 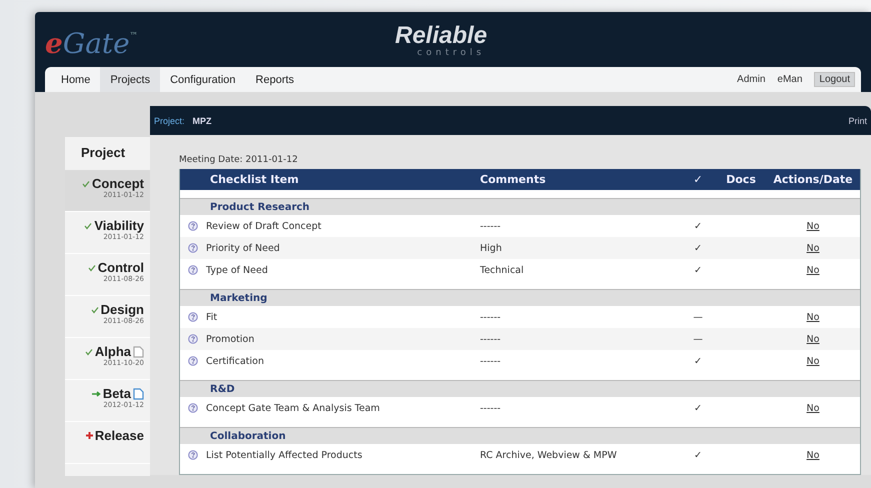 I want to click on nav-tab: Home, so click(x=75, y=79).